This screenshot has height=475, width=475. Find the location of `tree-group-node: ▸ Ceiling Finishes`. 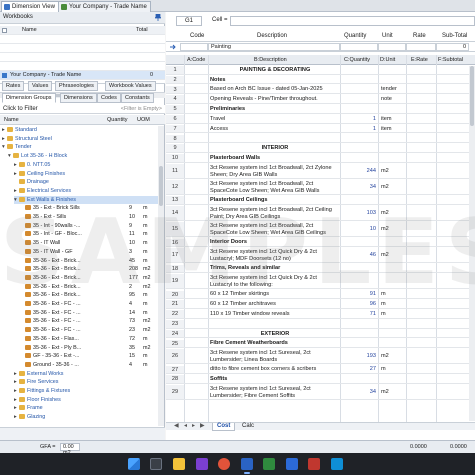

tree-group-node: ▸ Ceiling Finishes is located at coordinates (86, 174).